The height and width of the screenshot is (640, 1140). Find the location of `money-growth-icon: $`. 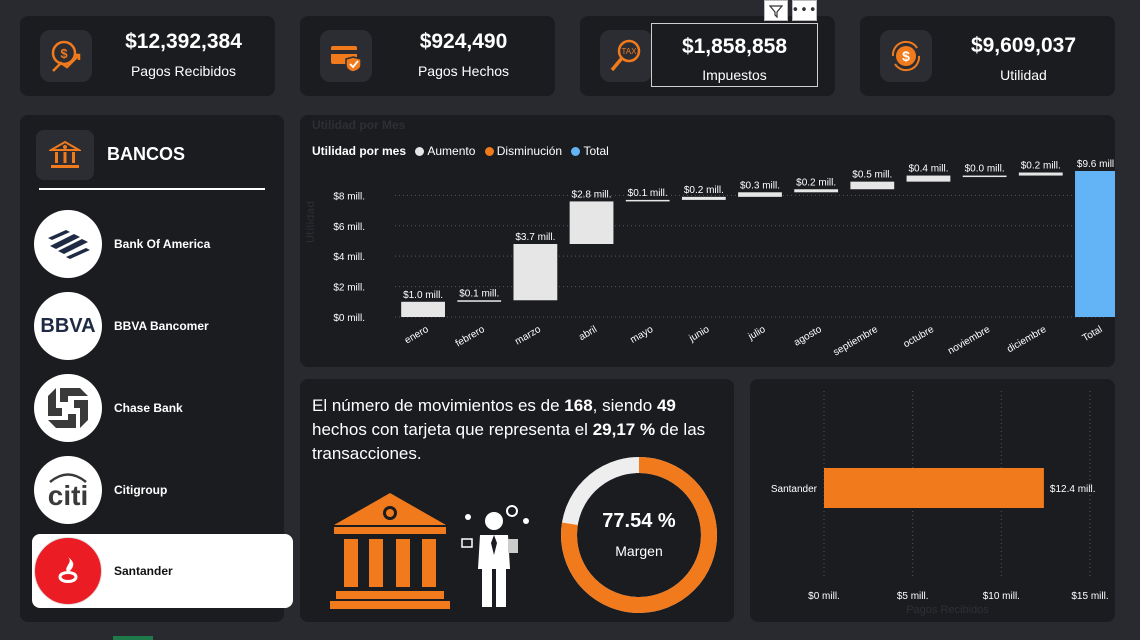

money-growth-icon: $ is located at coordinates (66, 56).